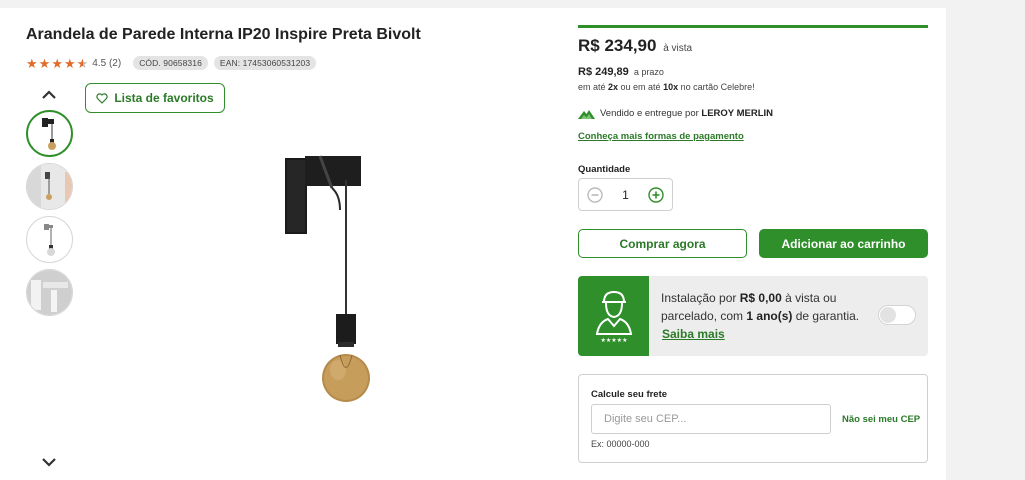  I want to click on installments-b: 10x, so click(671, 87).